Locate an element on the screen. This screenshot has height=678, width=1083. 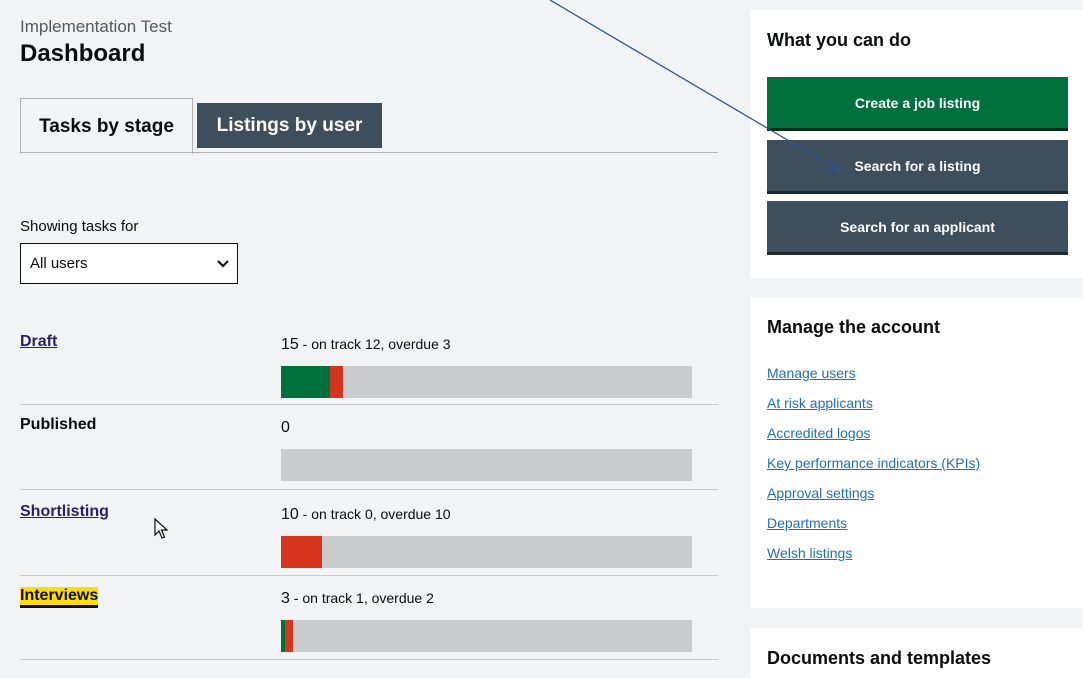
on-track-segment is located at coordinates (306, 382).